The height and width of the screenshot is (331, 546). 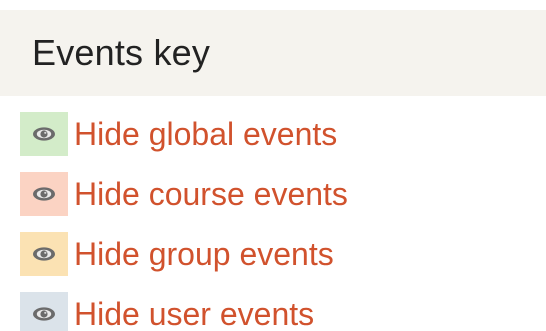 I want to click on swatch-user-events, so click(x=44, y=311).